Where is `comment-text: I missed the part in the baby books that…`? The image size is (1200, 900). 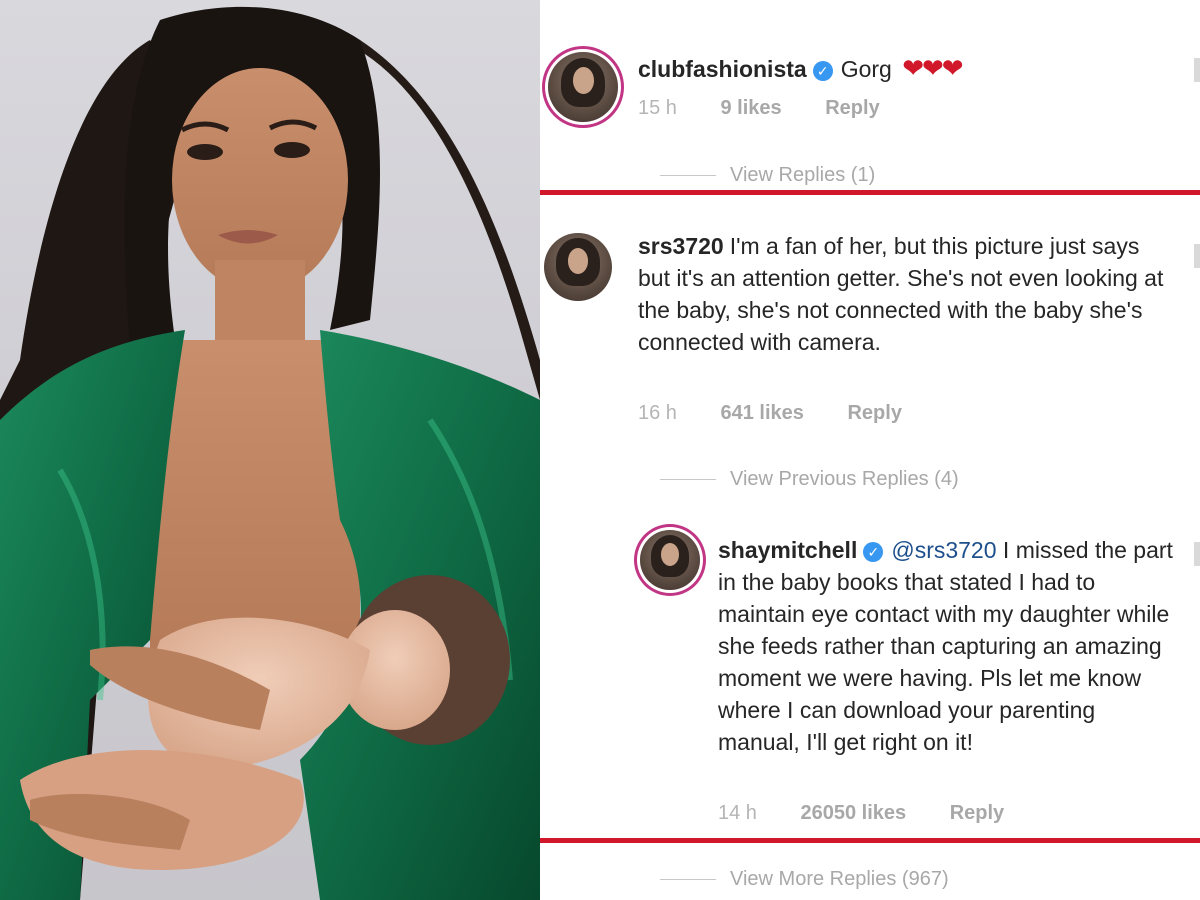
comment-text: I missed the part in the baby books that… is located at coordinates (945, 646).